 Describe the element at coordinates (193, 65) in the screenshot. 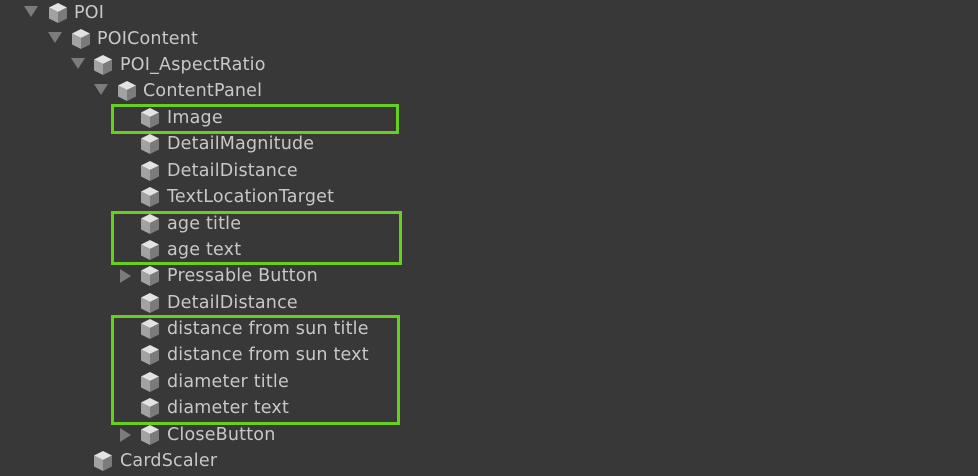

I see `hierarchy-item-label: POI_AspectRatio` at that location.